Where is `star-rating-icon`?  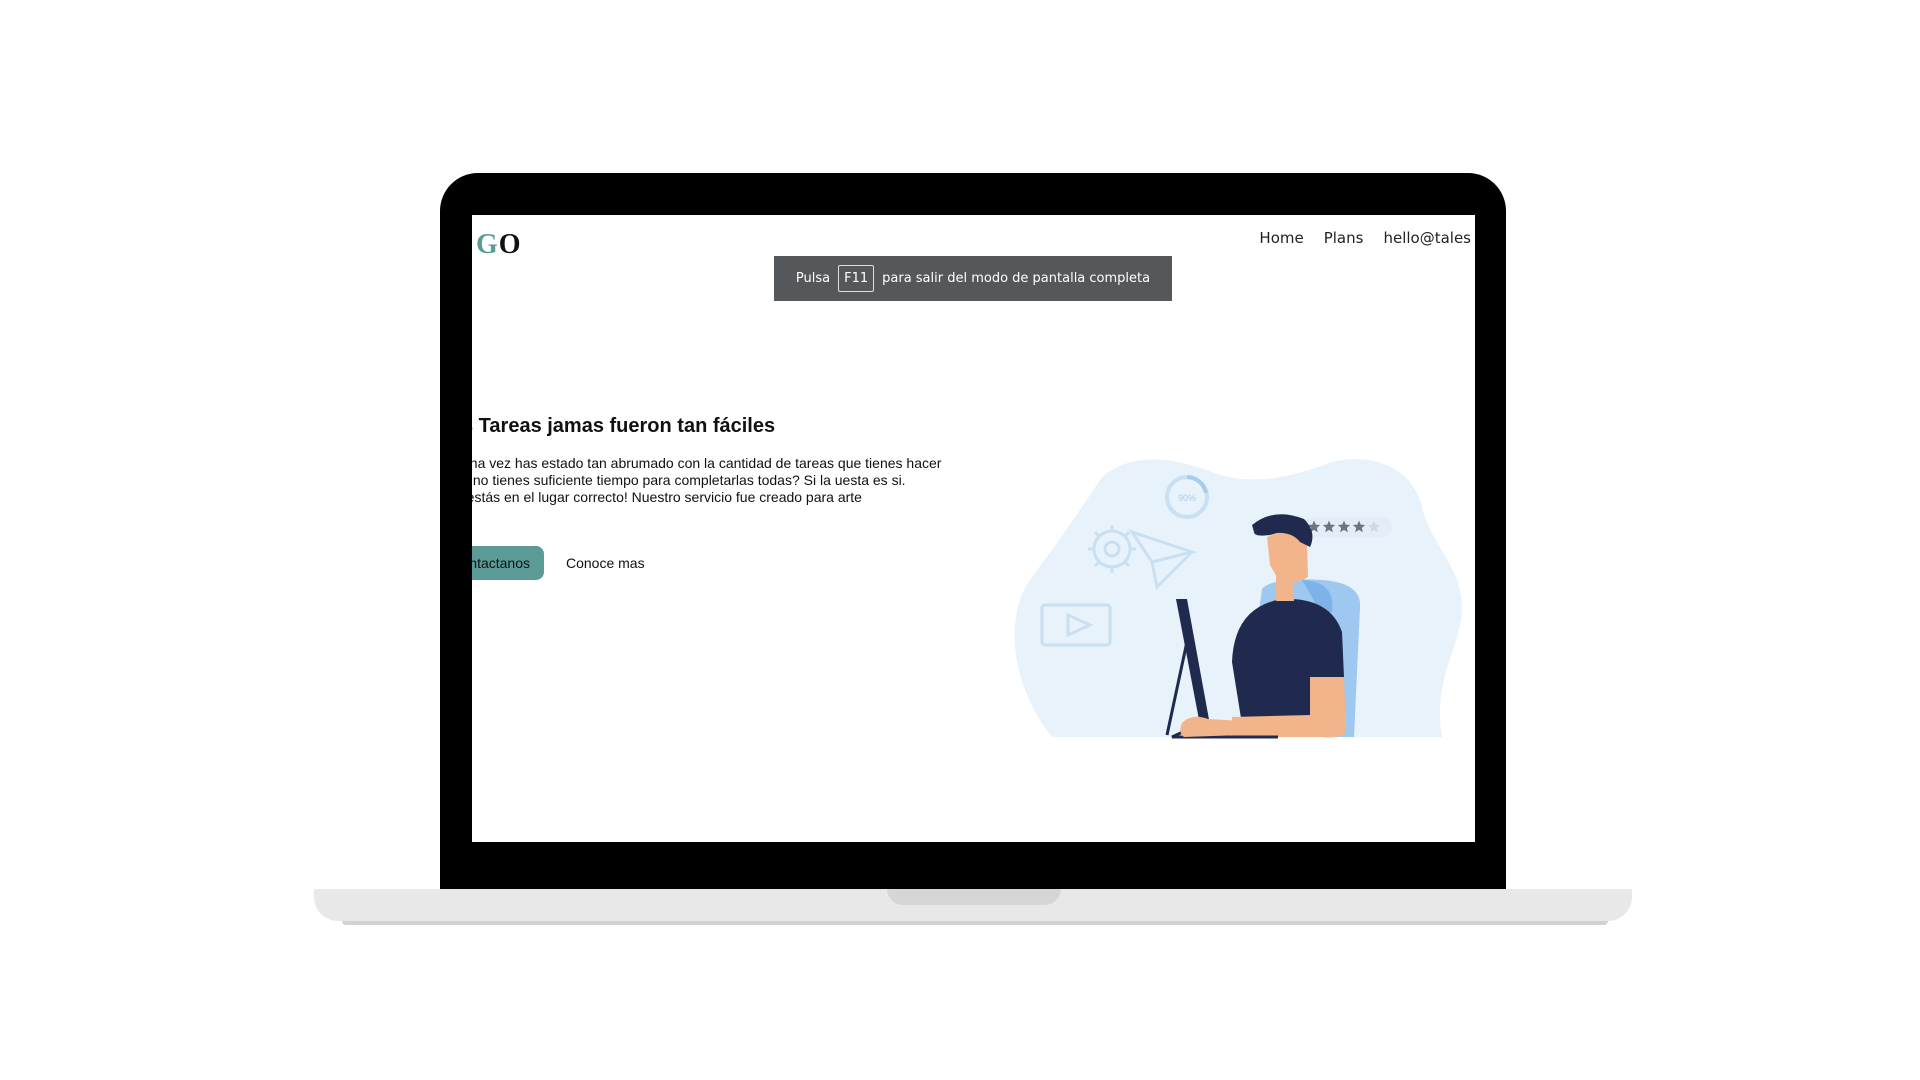 star-rating-icon is located at coordinates (1347, 527).